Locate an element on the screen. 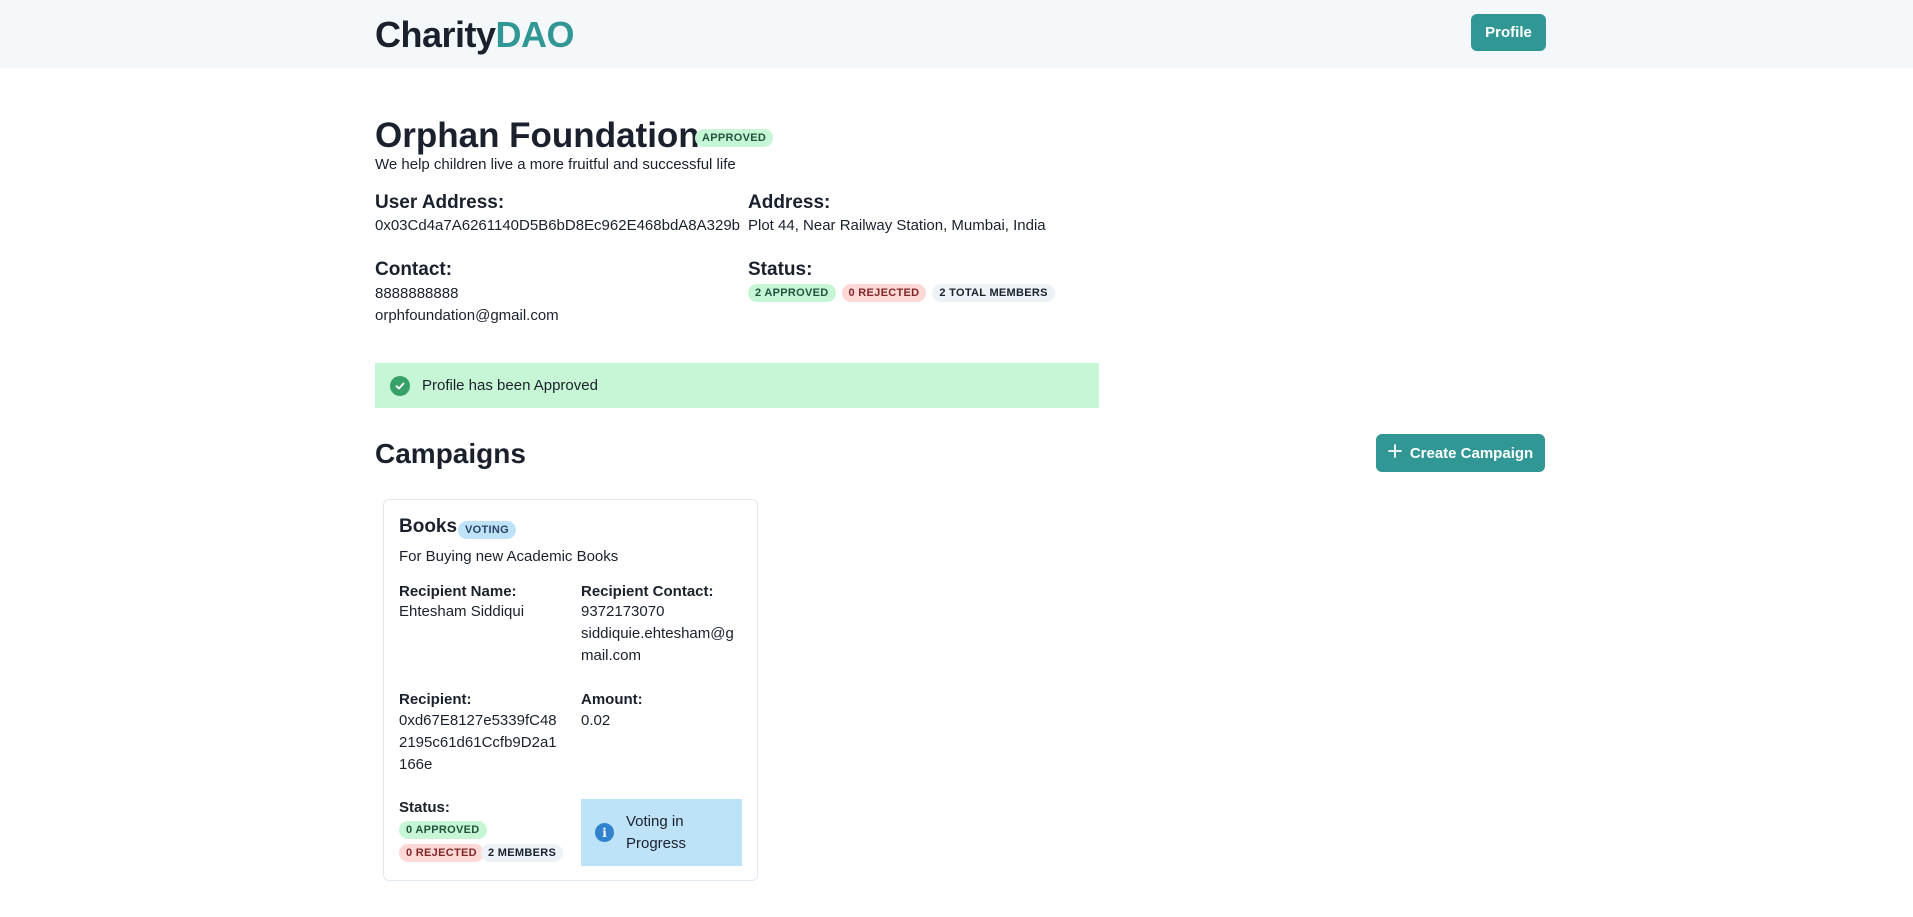  recipient-email-value: siddiquie.ehtesham@gmail.com is located at coordinates (657, 644).